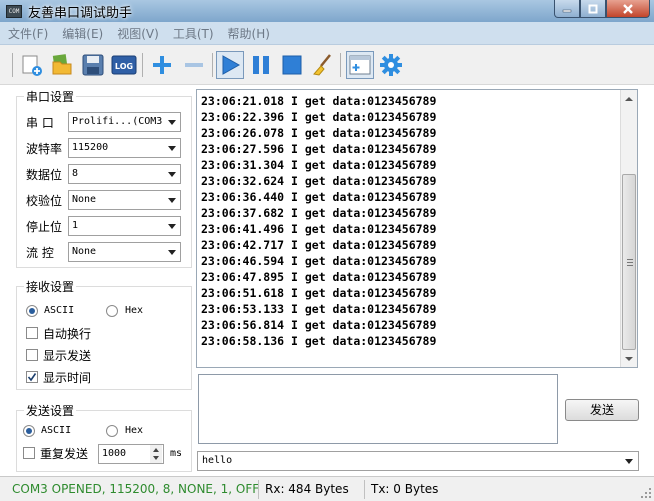  What do you see at coordinates (405, 489) in the screenshot?
I see `tx-count: Tx: 0 Bytes` at bounding box center [405, 489].